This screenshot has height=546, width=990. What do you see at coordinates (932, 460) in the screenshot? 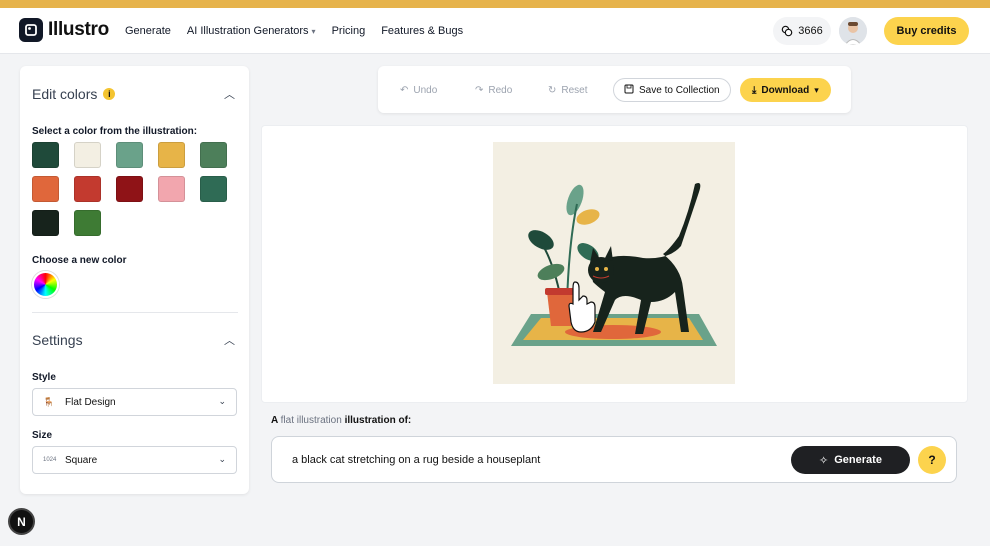
I see `help-button: ?` at bounding box center [932, 460].